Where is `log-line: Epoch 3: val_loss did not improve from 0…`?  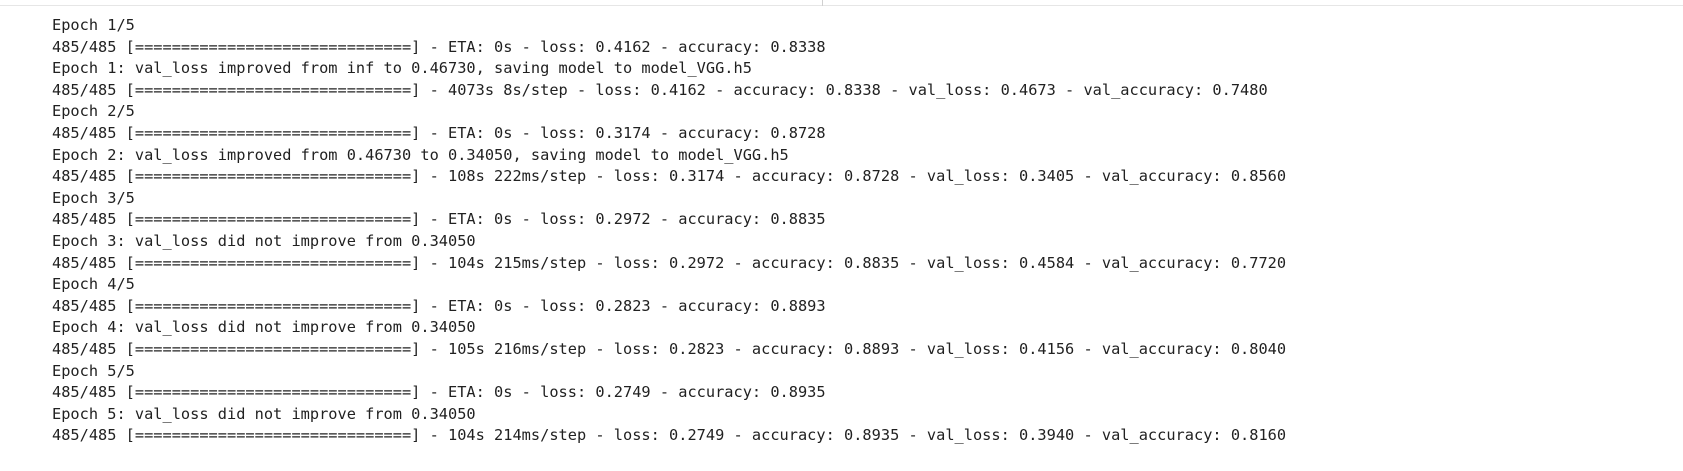
log-line: Epoch 3: val_loss did not improve from 0… is located at coordinates (264, 240).